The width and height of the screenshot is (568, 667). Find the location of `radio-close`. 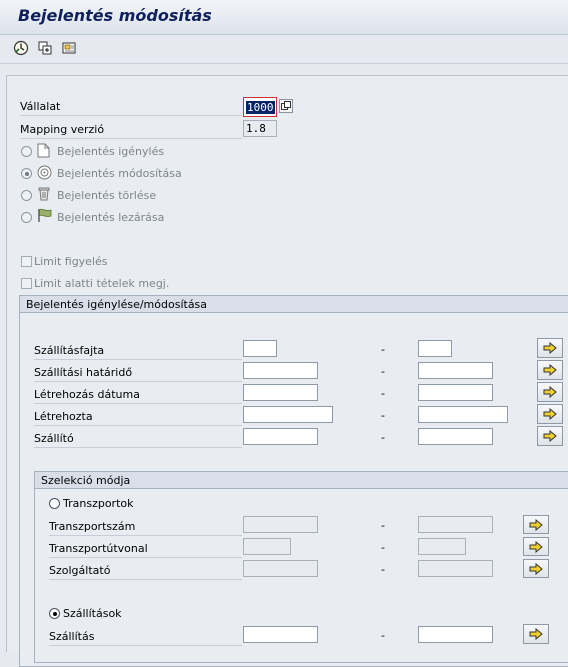

radio-close is located at coordinates (26, 217).